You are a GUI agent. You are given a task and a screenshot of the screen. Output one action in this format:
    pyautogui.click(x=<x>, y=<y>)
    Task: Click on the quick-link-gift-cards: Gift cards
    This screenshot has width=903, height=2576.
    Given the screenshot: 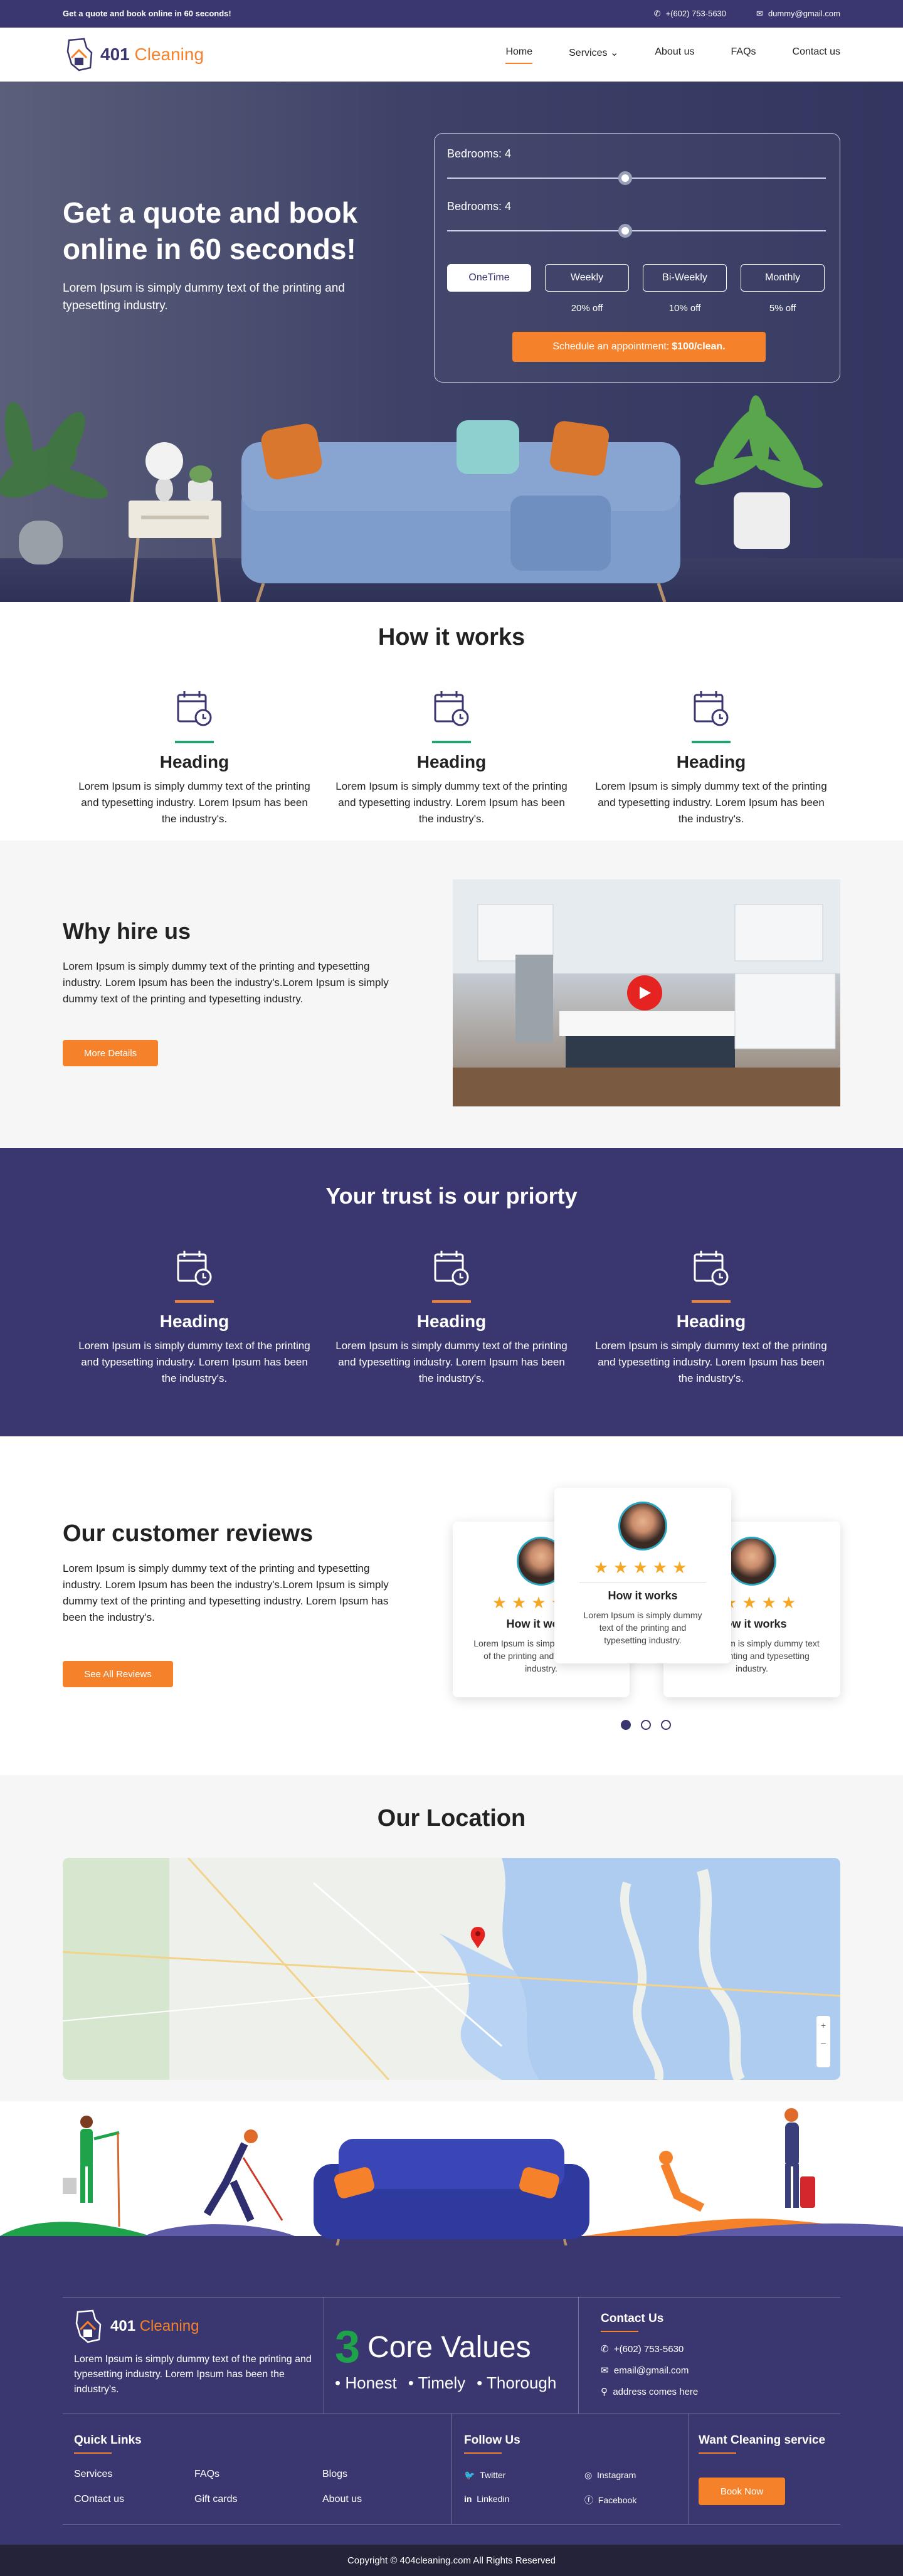 What is the action you would take?
    pyautogui.click(x=215, y=2499)
    